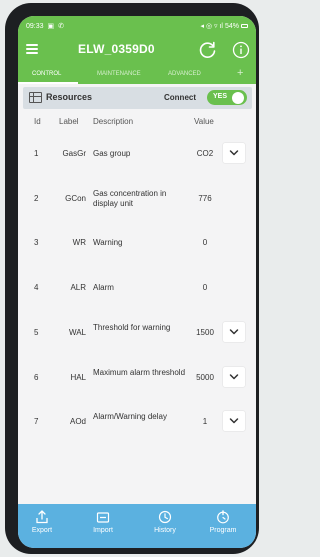 The width and height of the screenshot is (320, 557). I want to click on table-row: 5 WAL Threshold for warning 1500, so click(137, 334).